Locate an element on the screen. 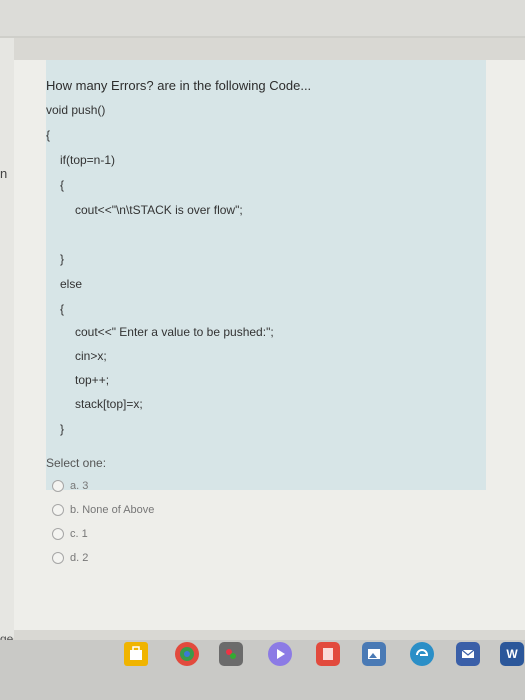 This screenshot has width=525, height=700. code-line-10: cin>x; is located at coordinates (91, 356).